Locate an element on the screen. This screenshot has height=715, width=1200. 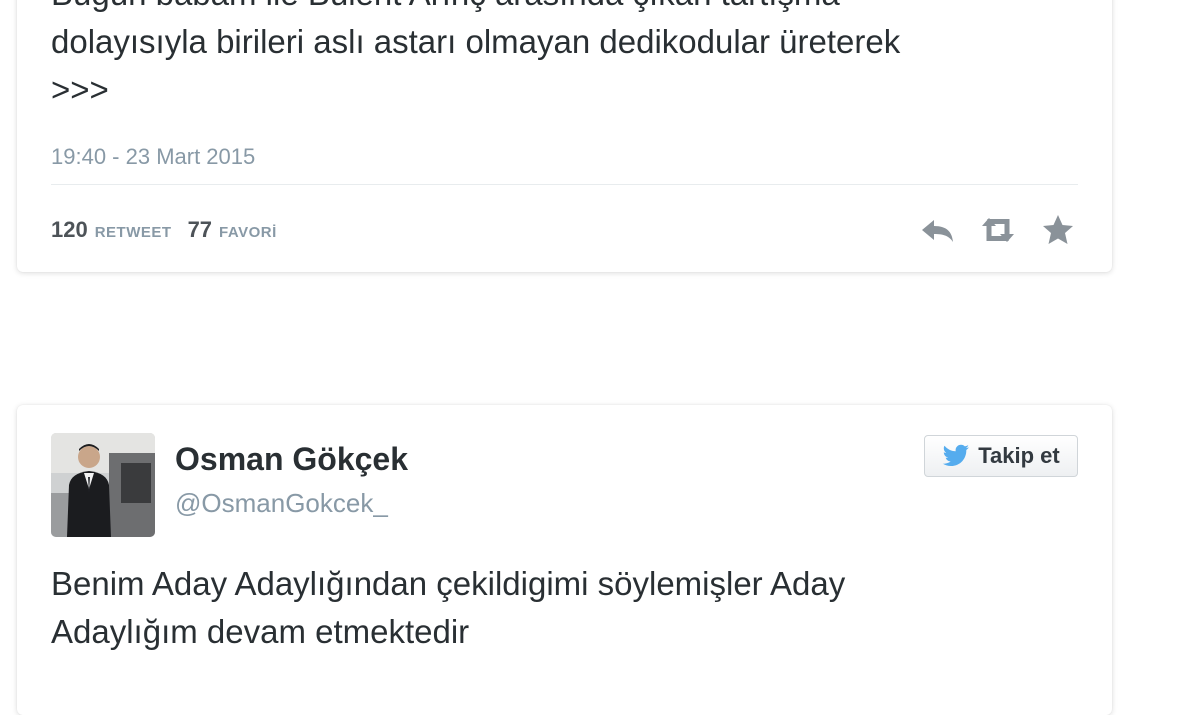
follow-button: Takip et is located at coordinates (1001, 456).